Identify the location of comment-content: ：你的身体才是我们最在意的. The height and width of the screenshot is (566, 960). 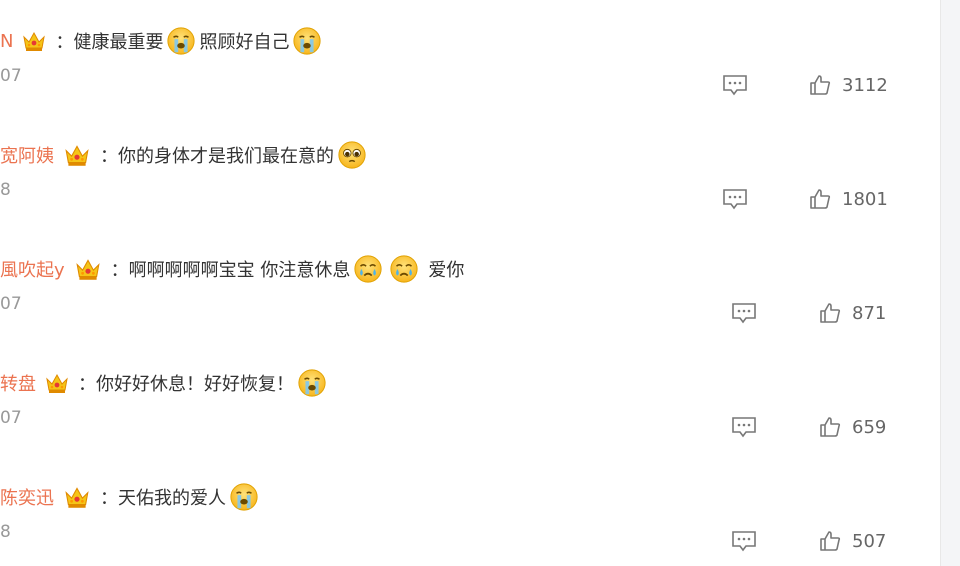
(235, 155).